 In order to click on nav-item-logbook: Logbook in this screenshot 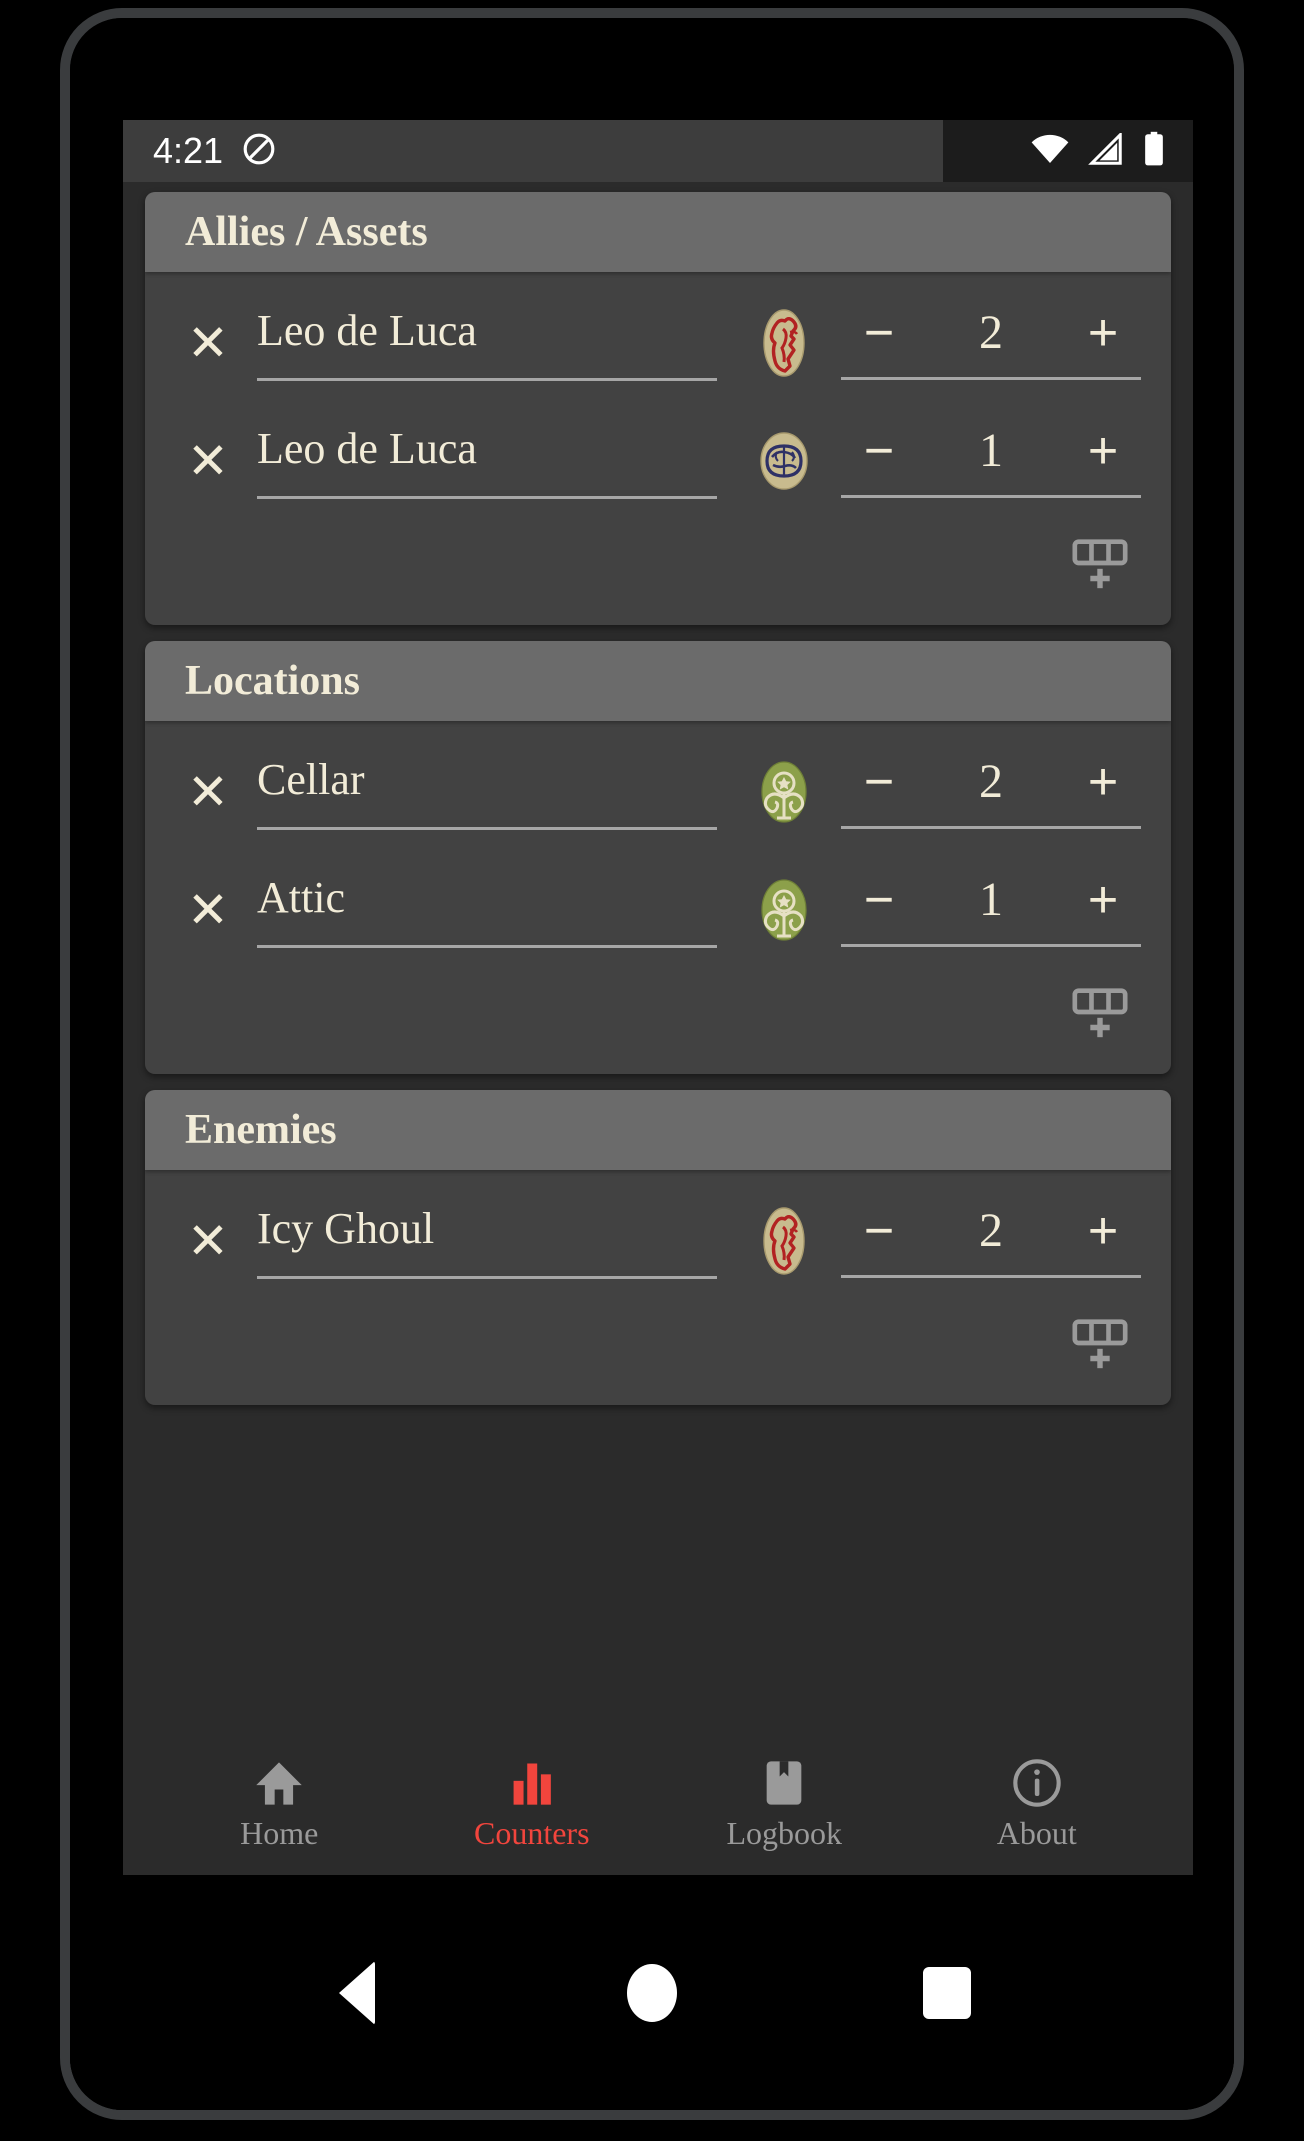, I will do `click(784, 1803)`.